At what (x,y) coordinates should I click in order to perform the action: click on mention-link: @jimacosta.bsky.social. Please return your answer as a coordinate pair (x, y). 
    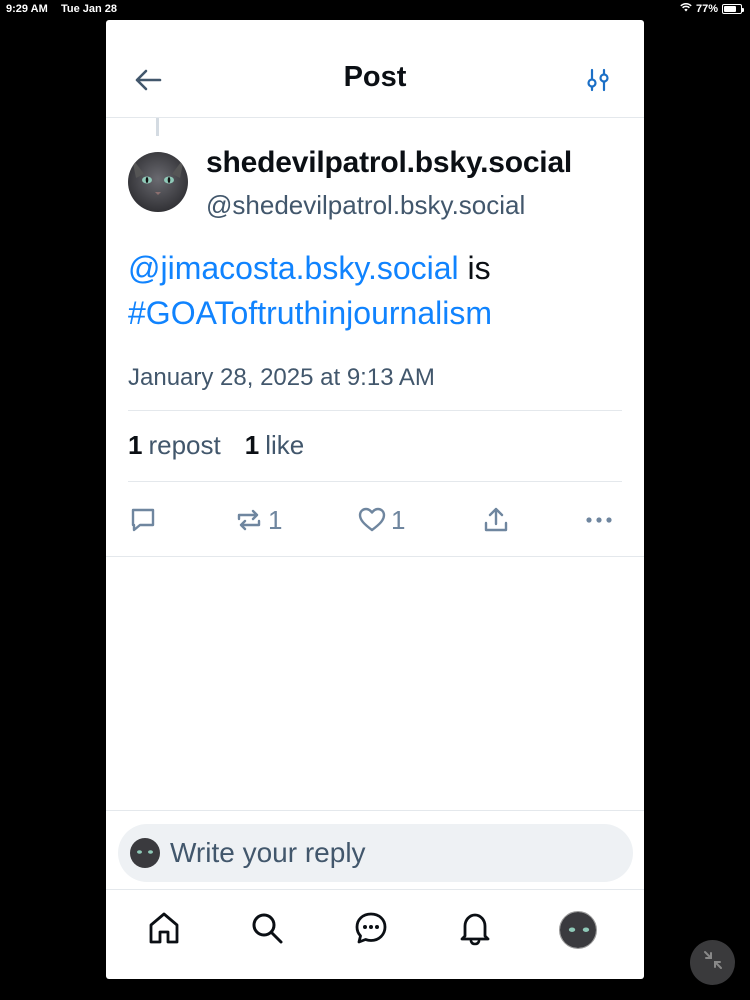
    Looking at the image, I should click on (293, 268).